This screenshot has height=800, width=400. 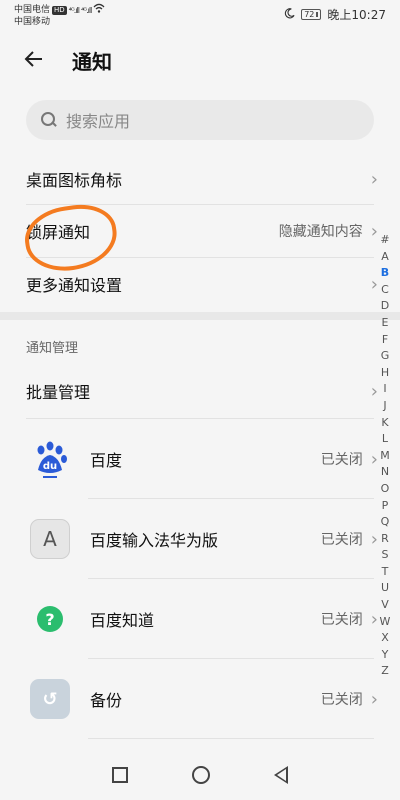 What do you see at coordinates (120, 775) in the screenshot?
I see `recent-apps-icon` at bounding box center [120, 775].